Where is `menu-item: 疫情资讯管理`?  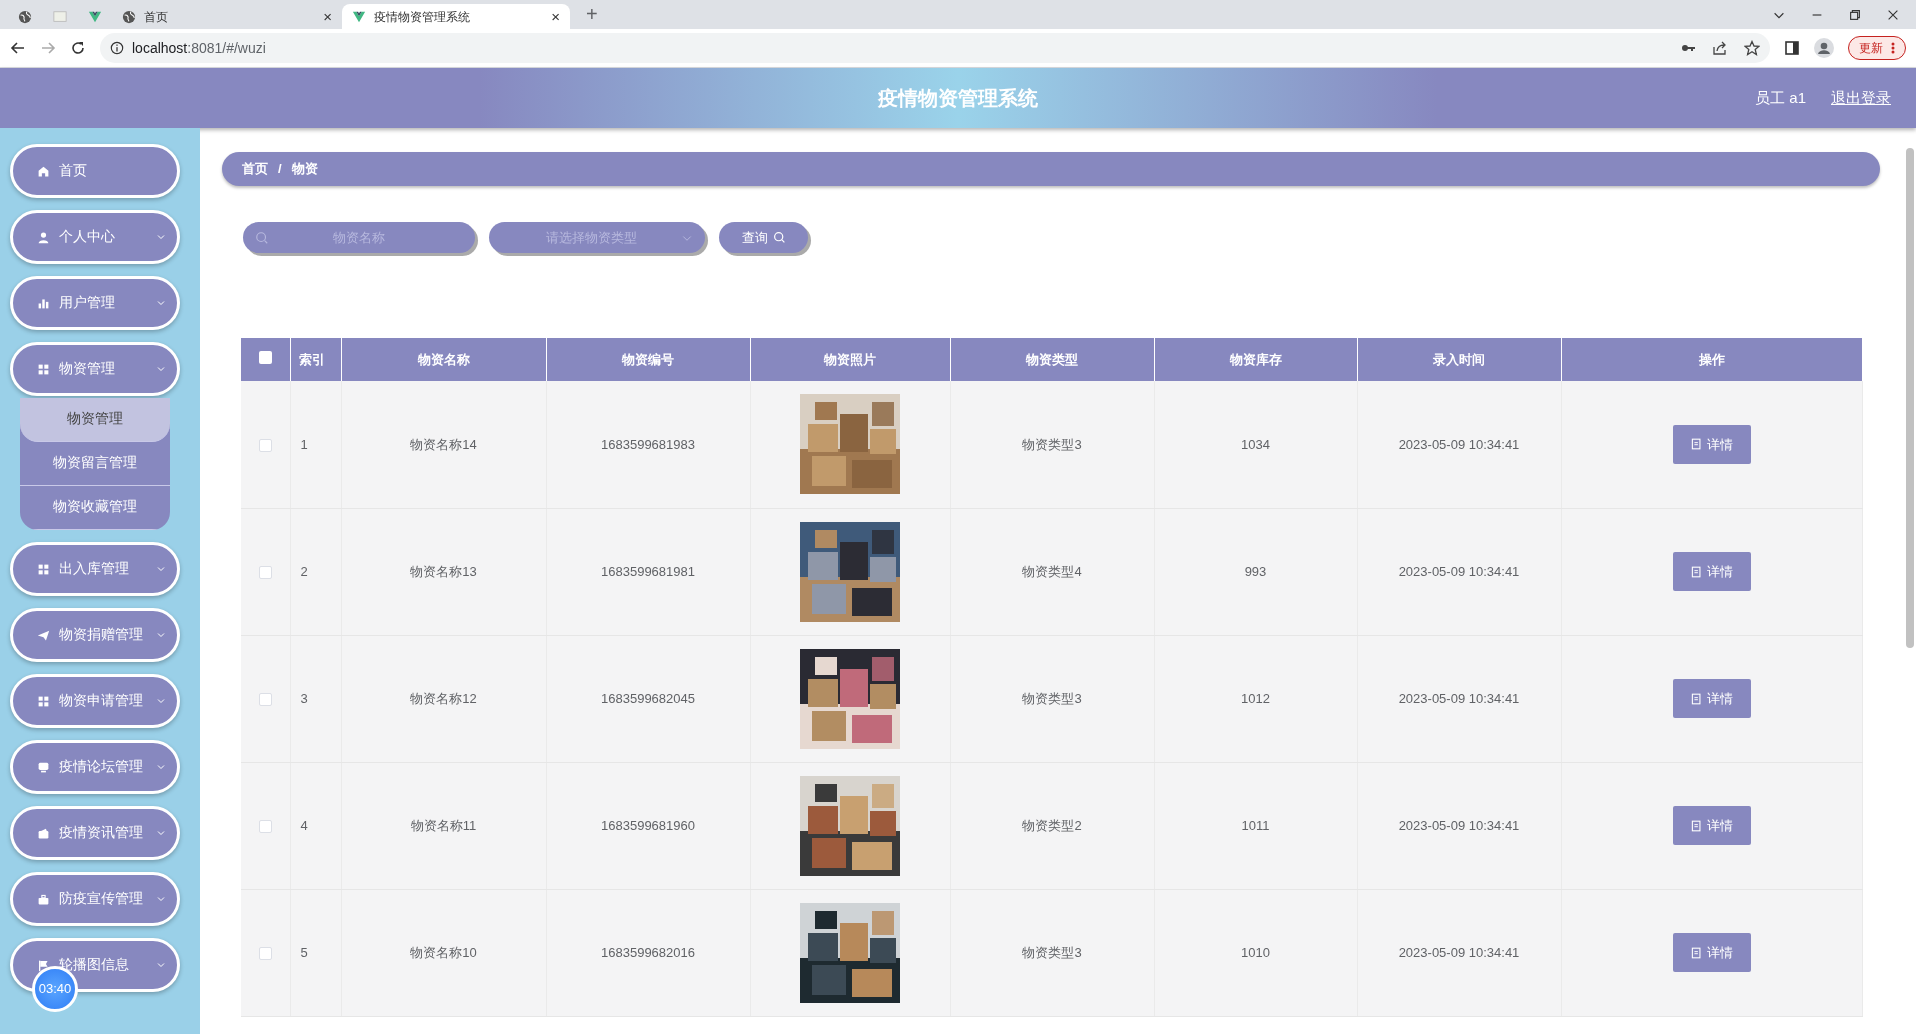 menu-item: 疫情资讯管理 is located at coordinates (95, 833).